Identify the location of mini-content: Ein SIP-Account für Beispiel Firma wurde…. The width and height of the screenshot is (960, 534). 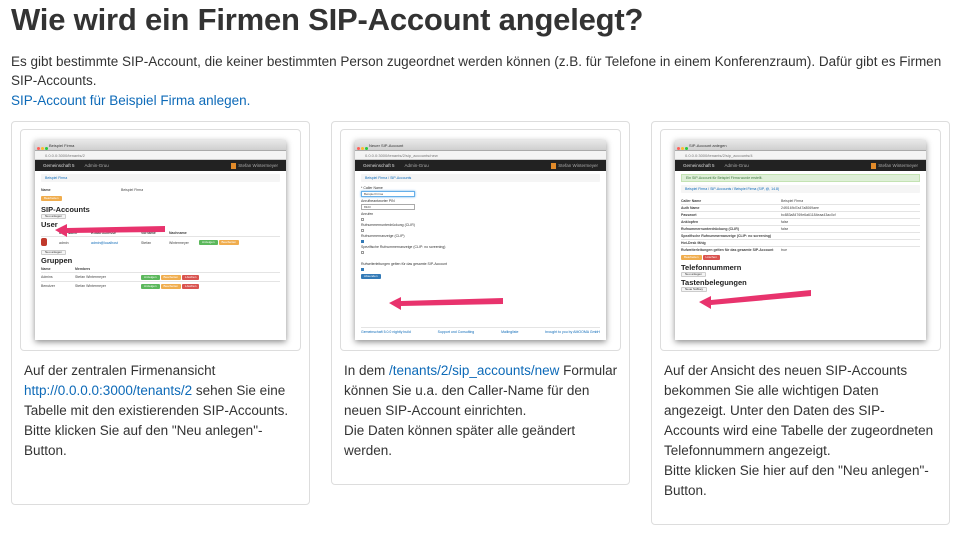
(800, 233).